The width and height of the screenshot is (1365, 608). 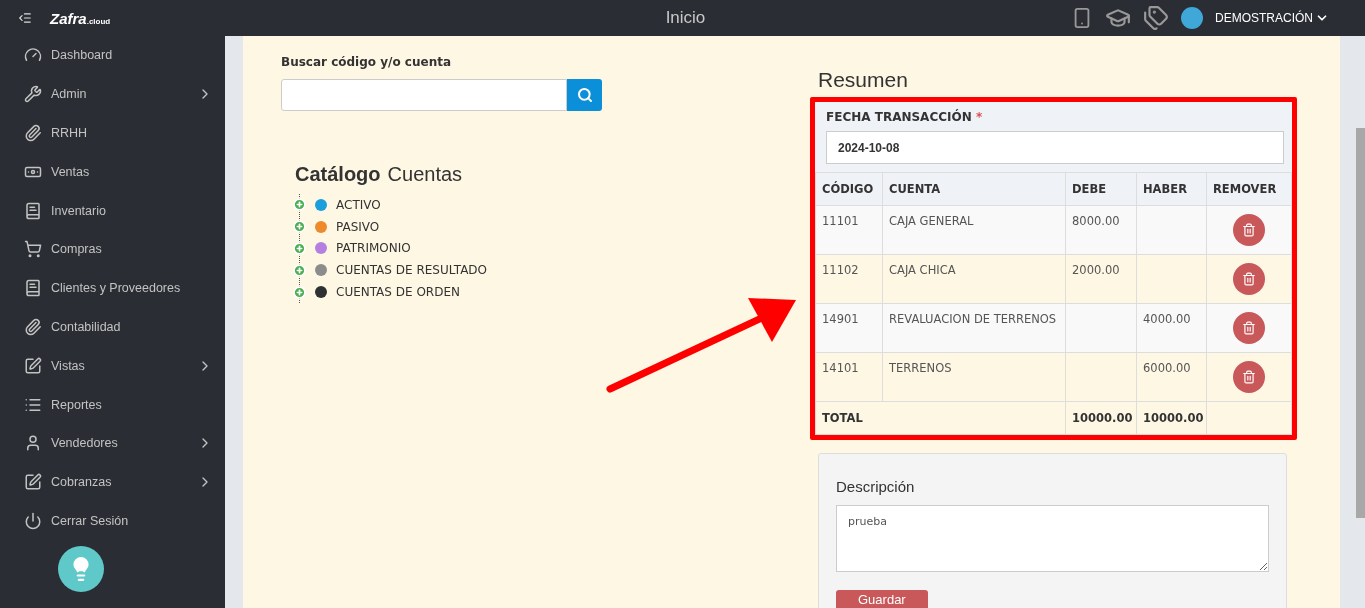 I want to click on date-label: FECHA TRANSACCIÓN *, so click(x=905, y=117).